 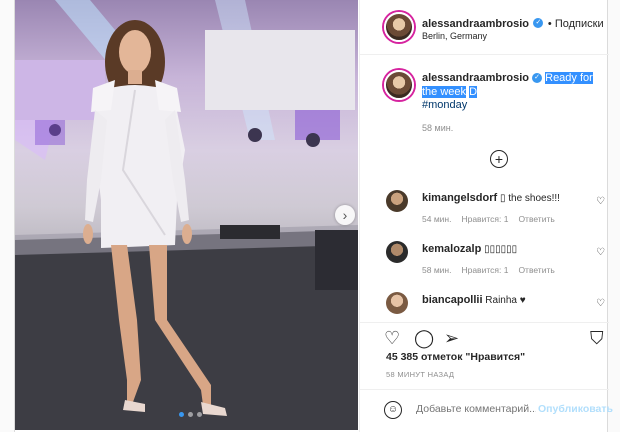 I want to click on comment-composer: ☺ Опубликовать, so click(x=486, y=410).